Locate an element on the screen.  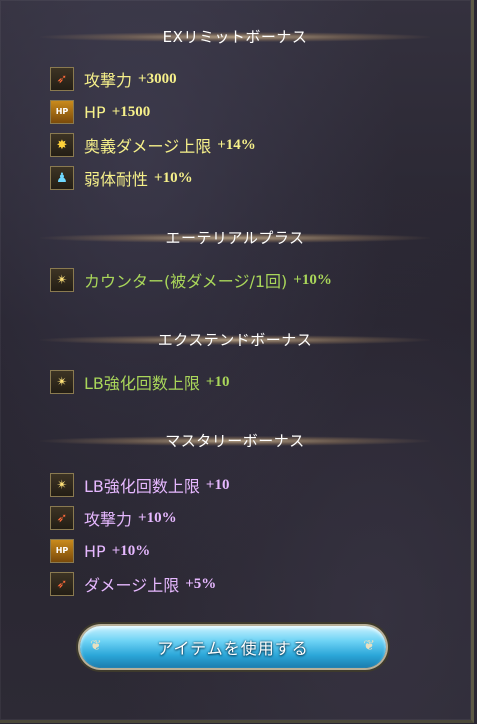
bonus-value: +1500 is located at coordinates (131, 111).